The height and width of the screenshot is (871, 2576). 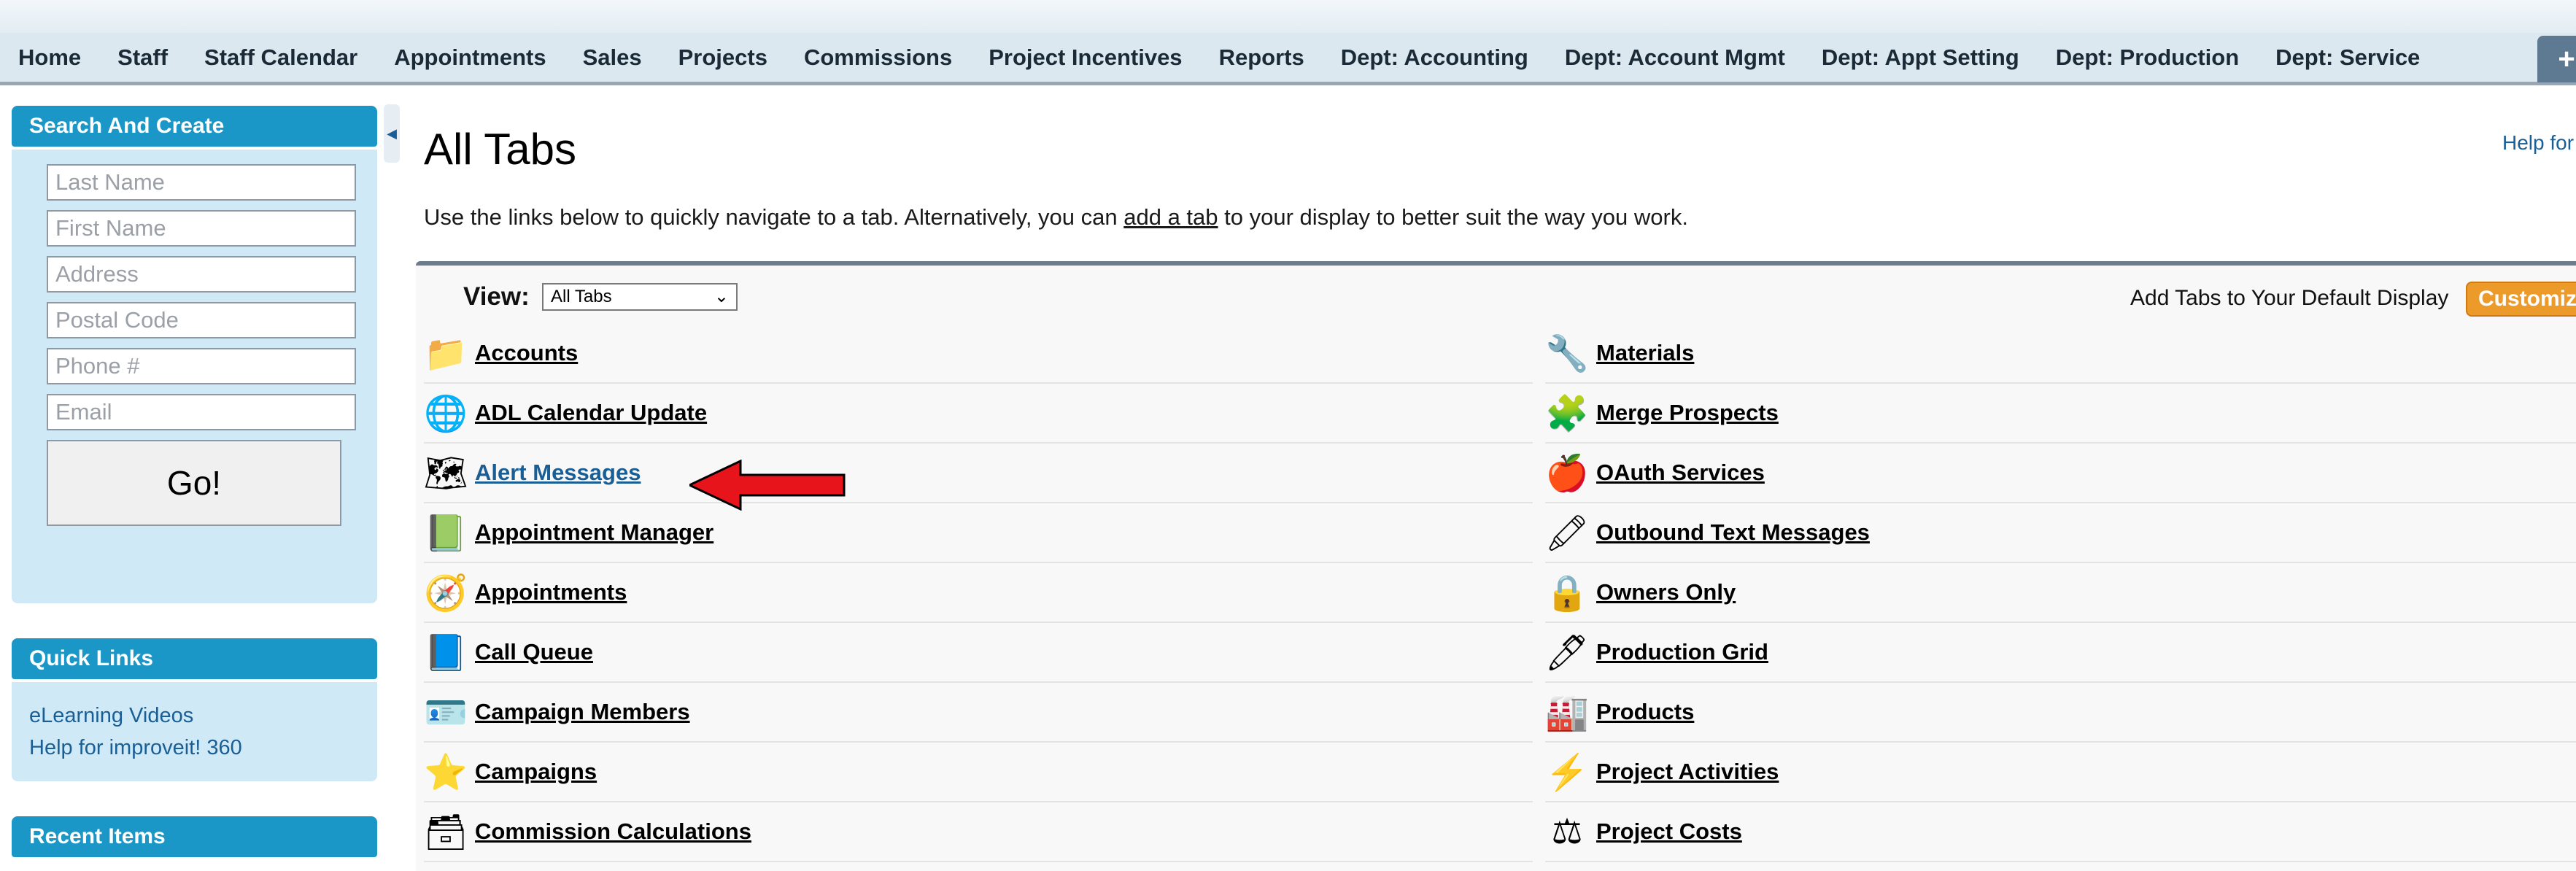 What do you see at coordinates (1567, 473) in the screenshot?
I see `apple-icon: 🍎` at bounding box center [1567, 473].